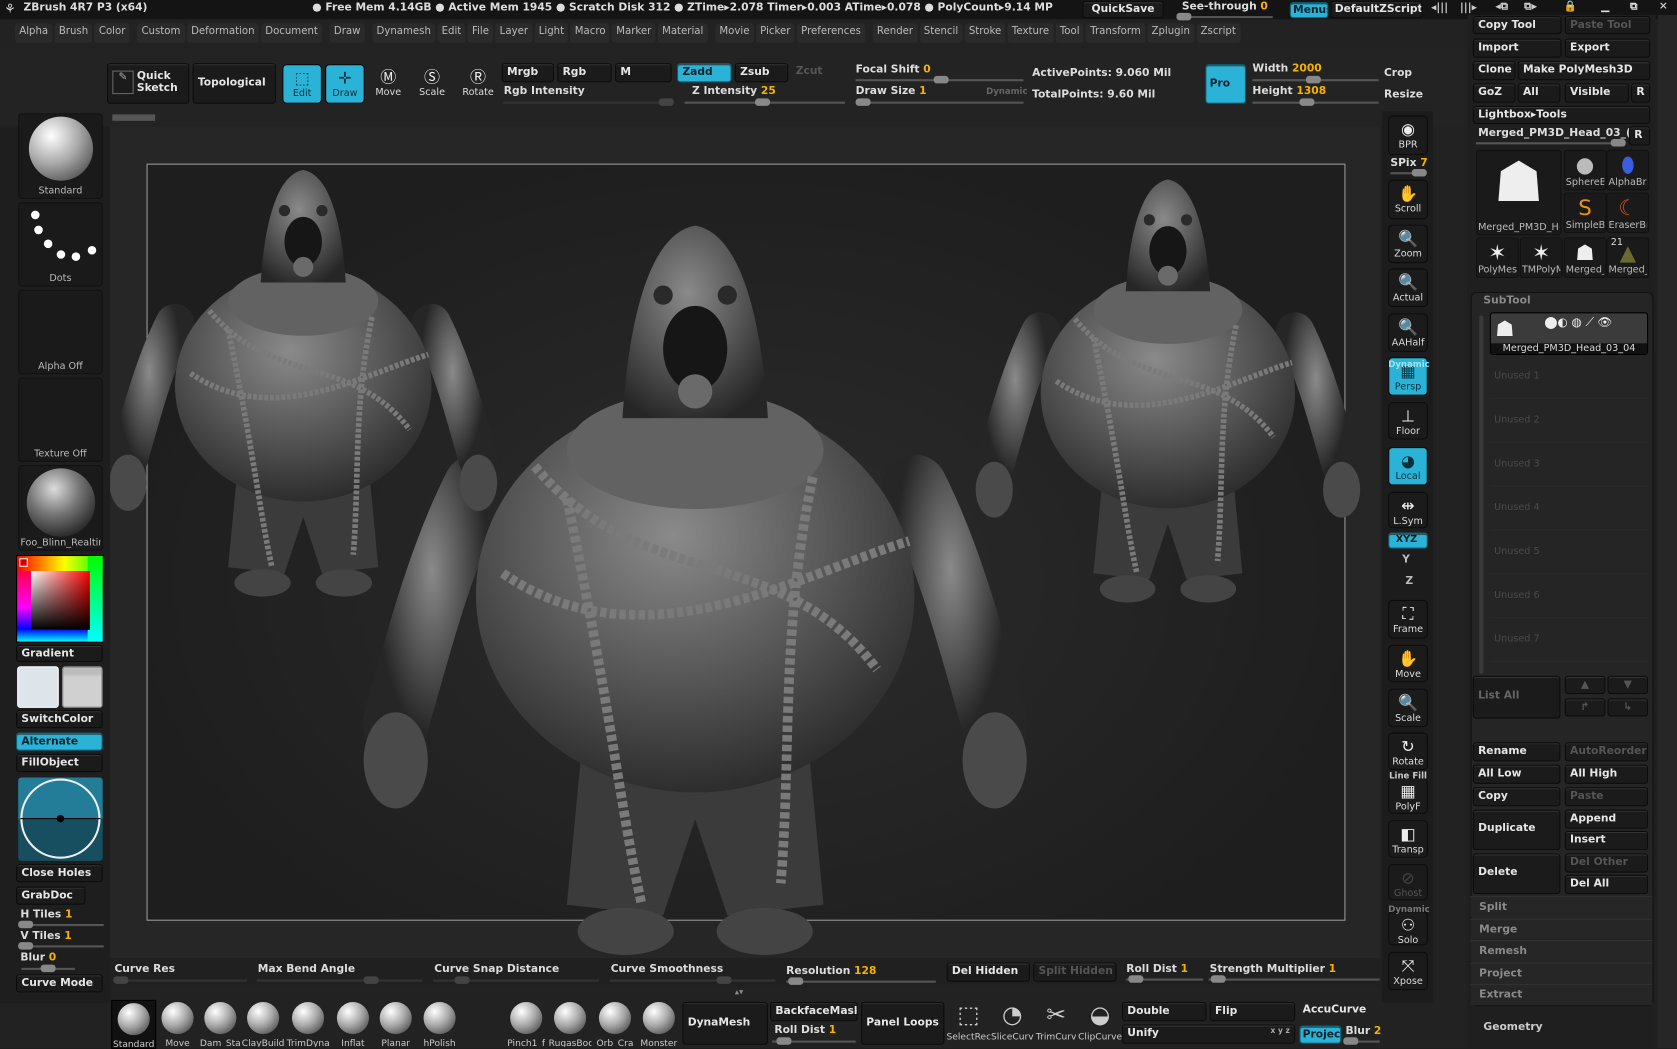 The height and width of the screenshot is (1049, 1677). What do you see at coordinates (60, 819) in the screenshot?
I see `light-position-picker` at bounding box center [60, 819].